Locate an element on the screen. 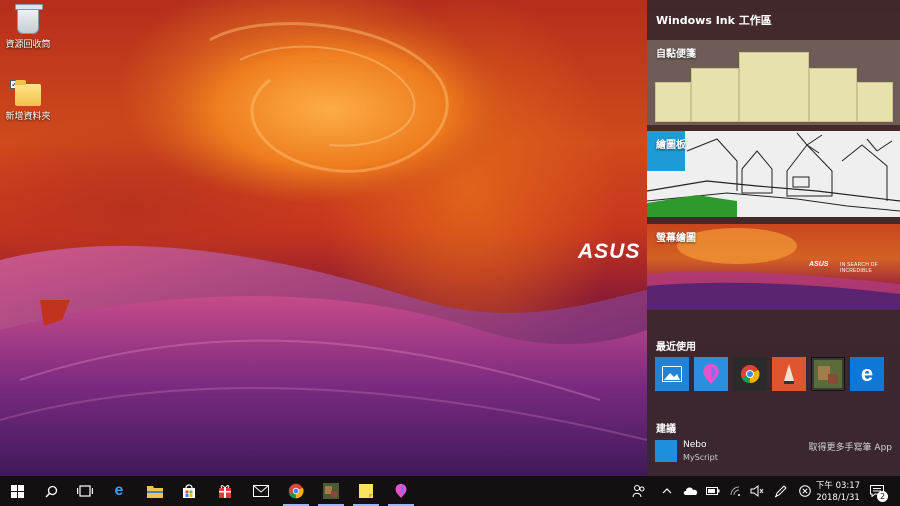 This screenshot has width=900, height=506. taskbar-clock: 下午 03:17 2018/1/31 is located at coordinates (838, 492).